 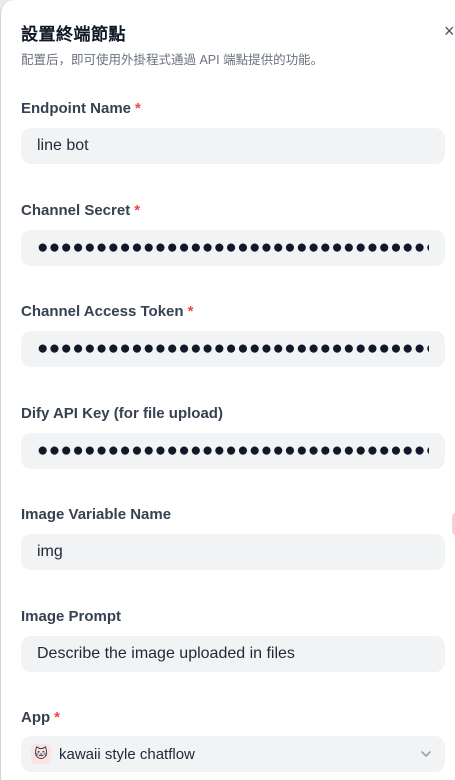 I want to click on endpoint-name-label: Endpoint Name *, so click(x=81, y=108).